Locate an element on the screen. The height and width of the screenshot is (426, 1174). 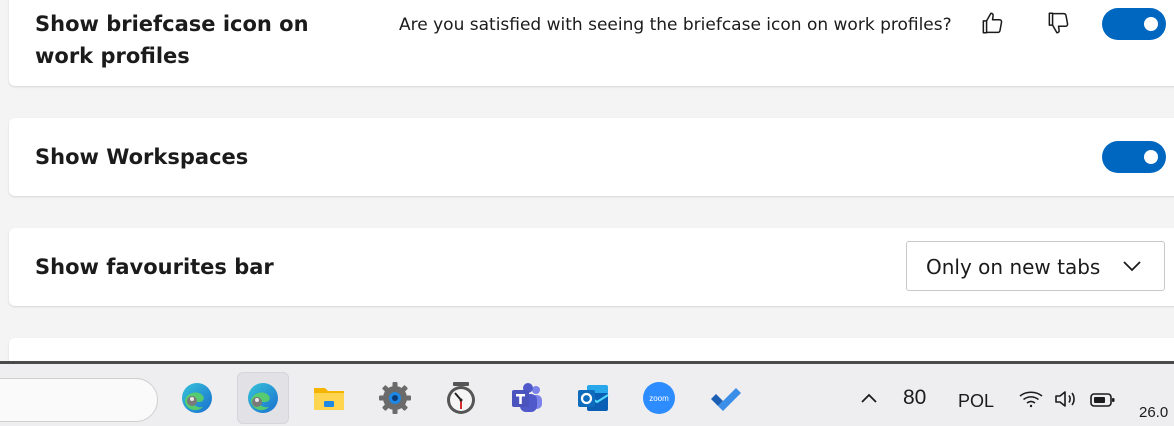
battery-icon is located at coordinates (1103, 400).